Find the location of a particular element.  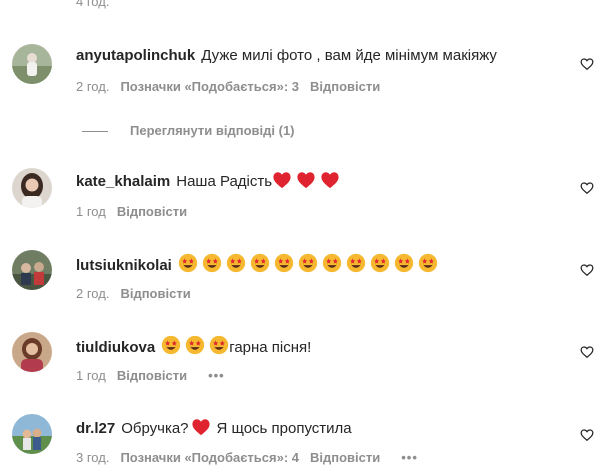

comment-meta: 1 год Відповісти is located at coordinates (137, 212).